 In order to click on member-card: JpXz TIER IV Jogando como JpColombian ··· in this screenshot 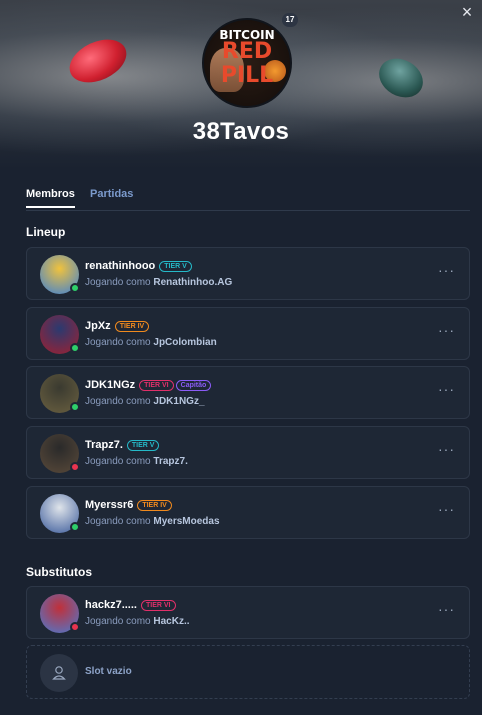, I will do `click(248, 333)`.